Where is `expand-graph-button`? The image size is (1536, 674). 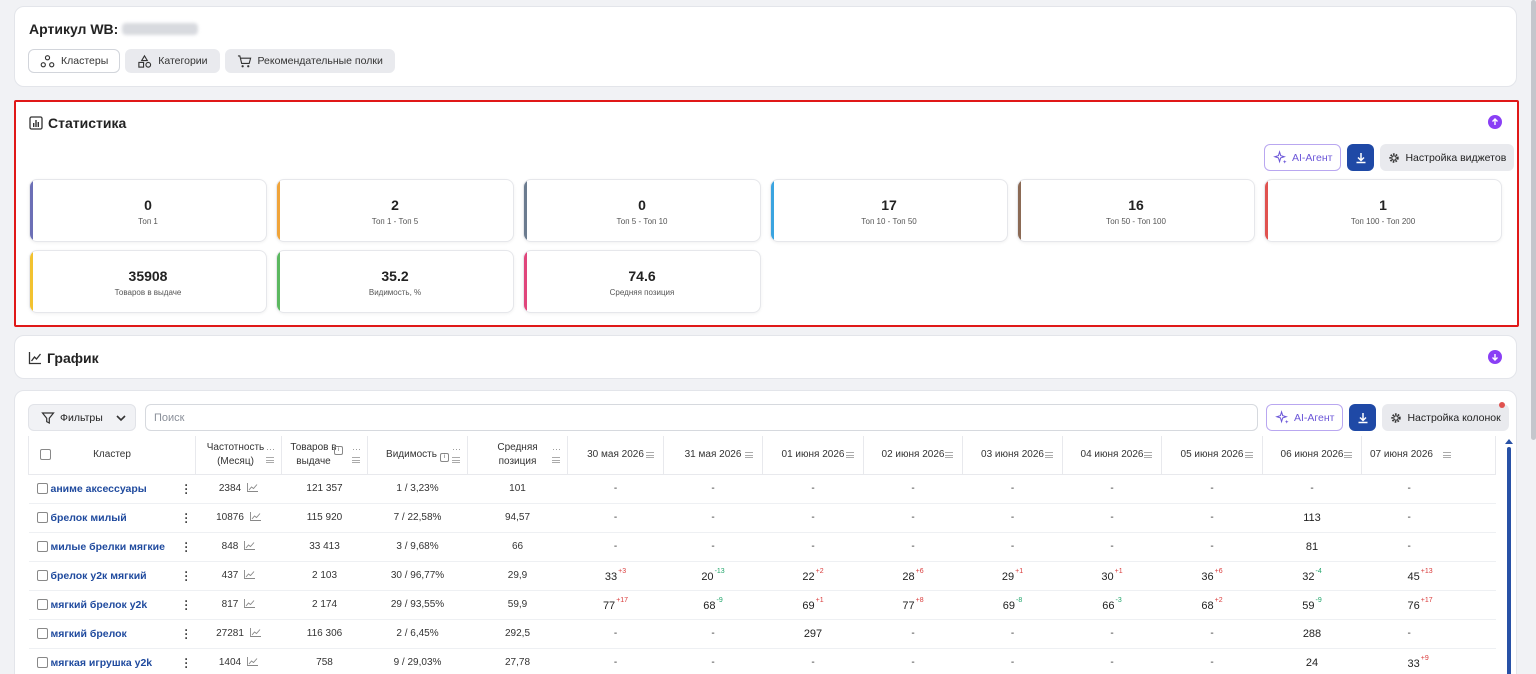
expand-graph-button is located at coordinates (1495, 357).